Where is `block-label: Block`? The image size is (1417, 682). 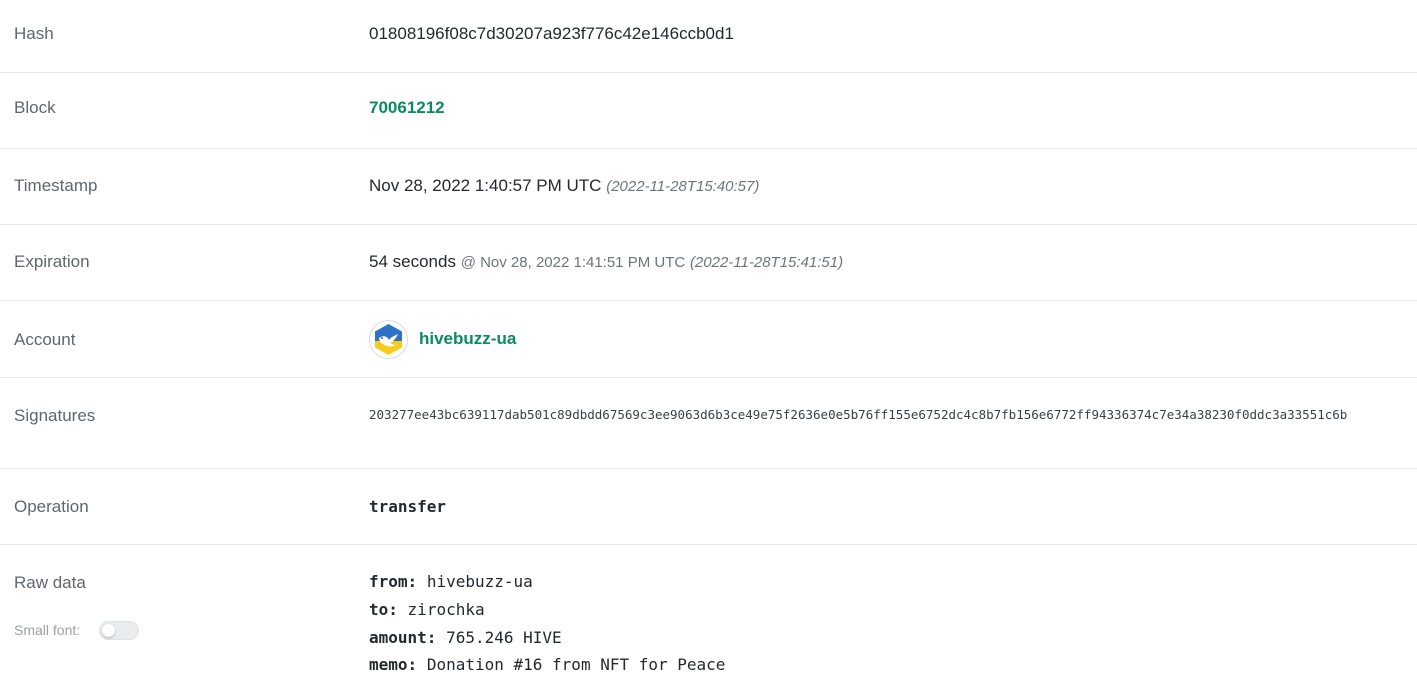
block-label: Block is located at coordinates (35, 107).